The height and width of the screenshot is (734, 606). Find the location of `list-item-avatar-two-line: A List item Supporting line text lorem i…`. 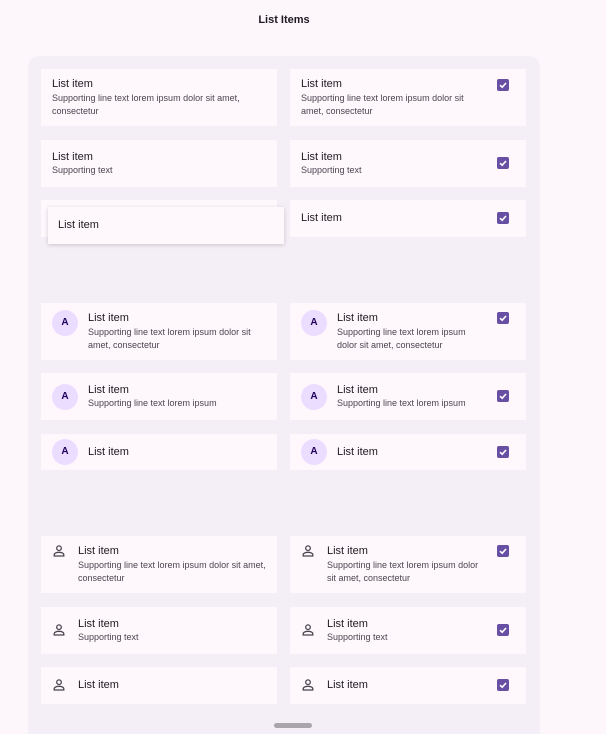

list-item-avatar-two-line: A List item Supporting line text lorem i… is located at coordinates (159, 396).